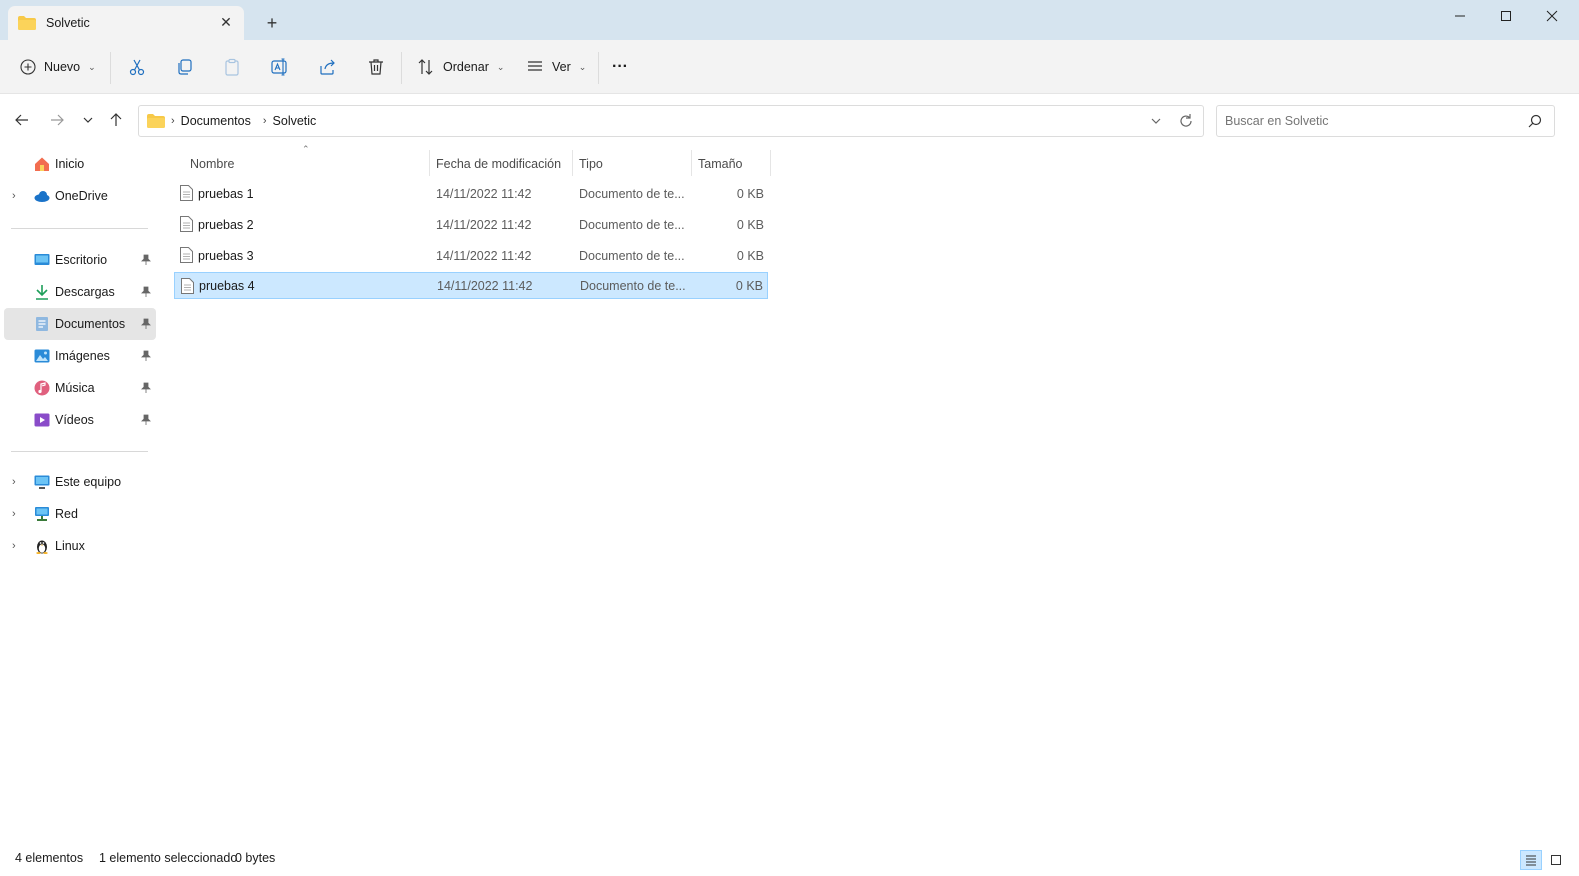 This screenshot has width=1579, height=876. Describe the element at coordinates (216, 121) in the screenshot. I see `breadcrumb-documentos: Documentos` at that location.